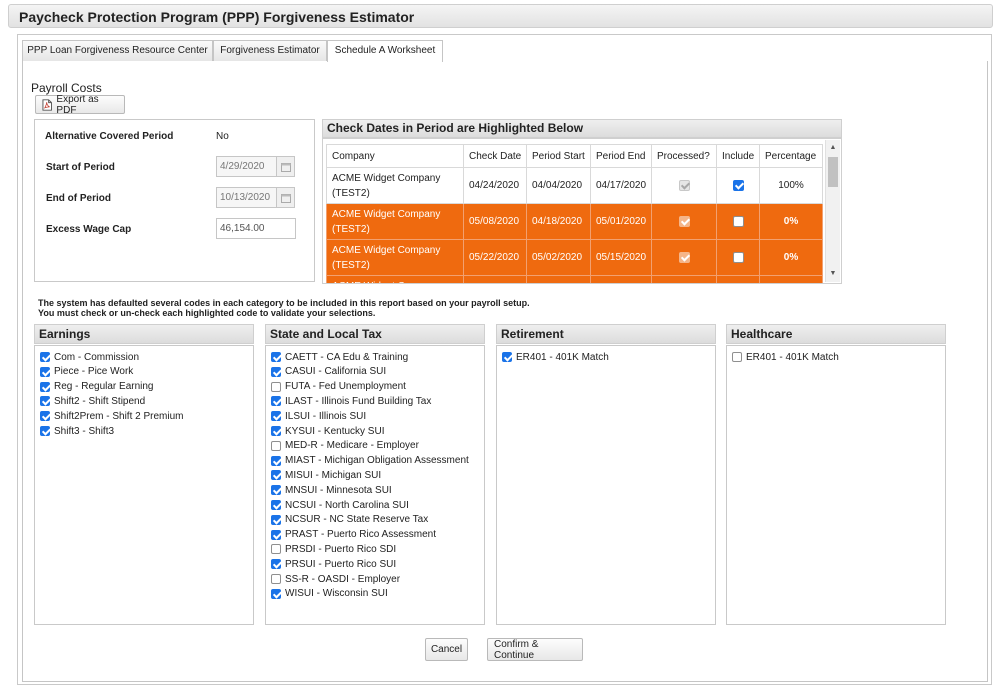 Image resolution: width=1001 pixels, height=689 pixels. I want to click on code-item: KYSUI - Kentucky SUI, so click(327, 431).